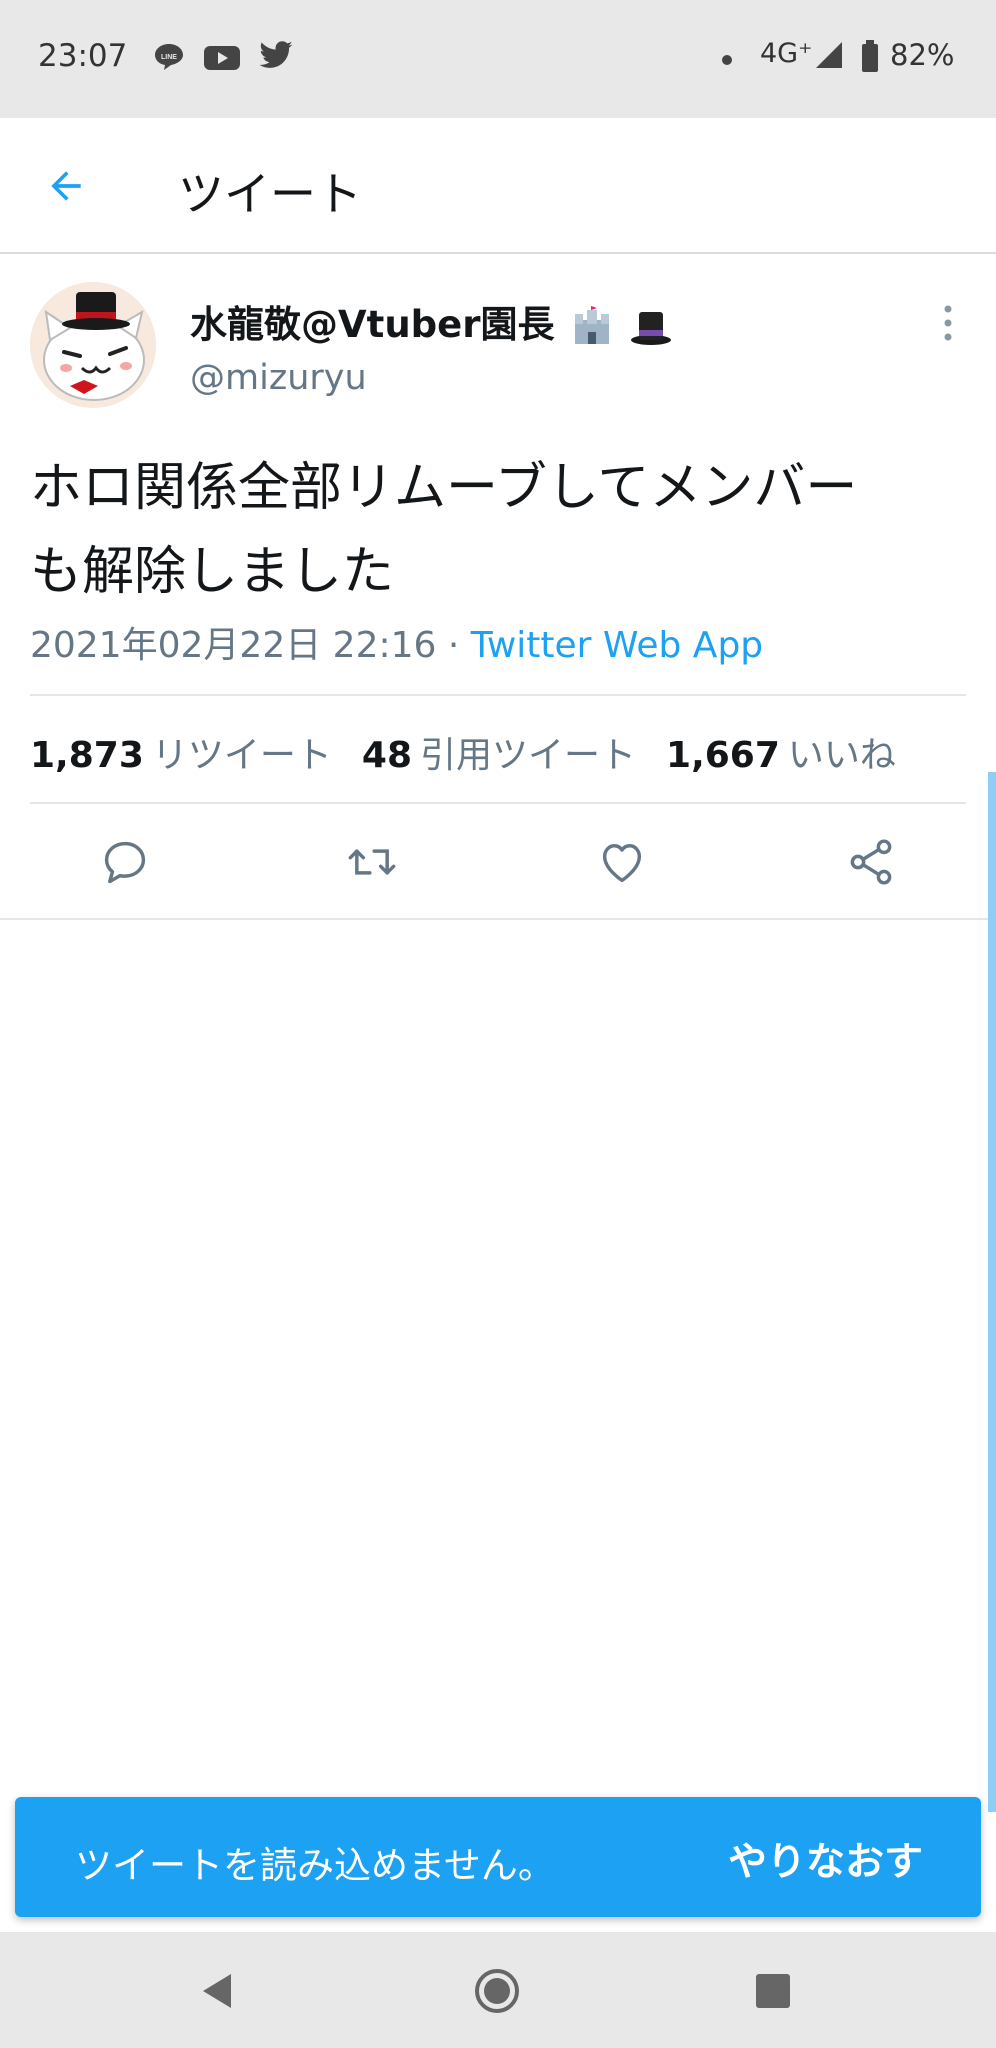 This screenshot has height=2048, width=996. What do you see at coordinates (125, 862) in the screenshot?
I see `reply-icon` at bounding box center [125, 862].